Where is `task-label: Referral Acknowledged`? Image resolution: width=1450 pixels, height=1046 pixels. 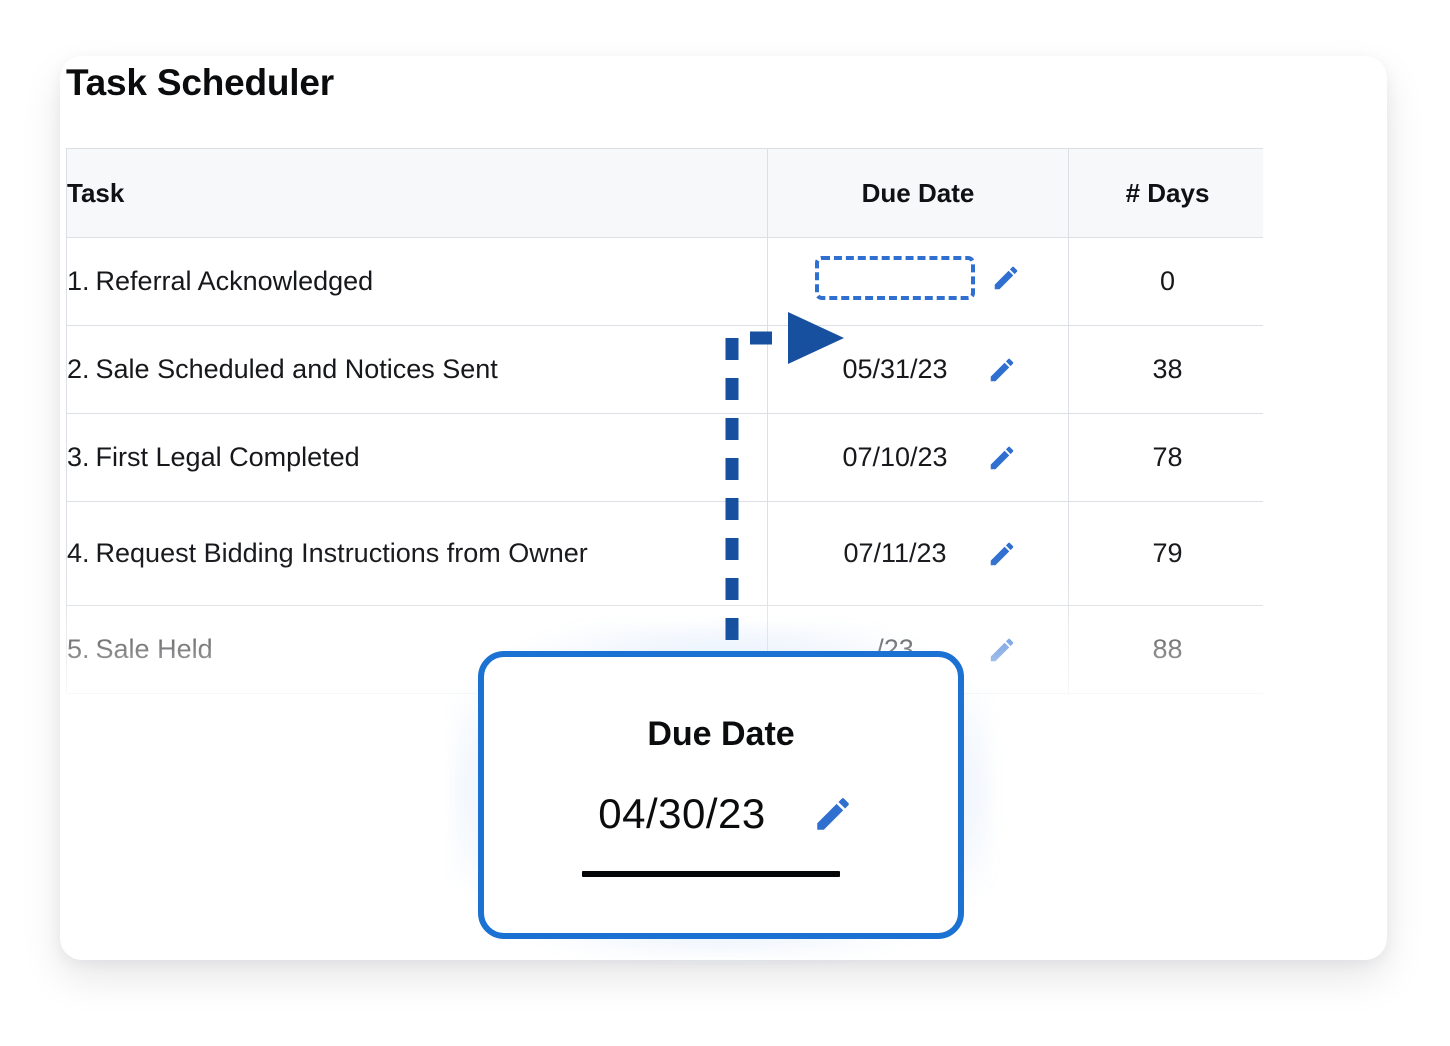 task-label: Referral Acknowledged is located at coordinates (234, 280).